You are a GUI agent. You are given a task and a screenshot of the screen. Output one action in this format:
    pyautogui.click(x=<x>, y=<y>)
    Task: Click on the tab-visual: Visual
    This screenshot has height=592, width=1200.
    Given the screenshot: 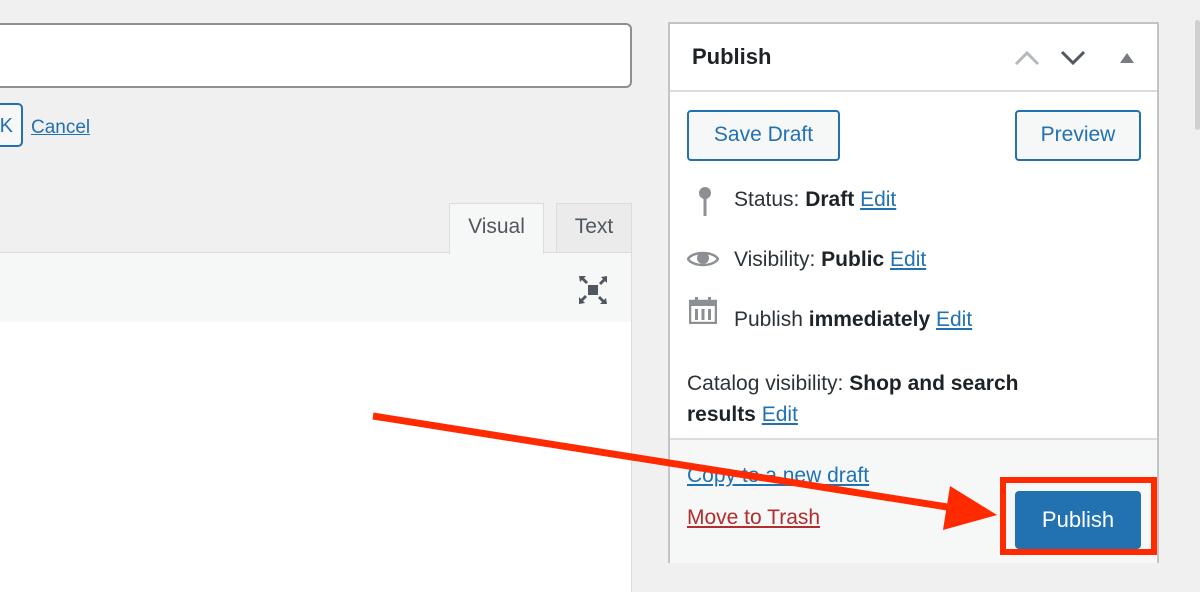 What is the action you would take?
    pyautogui.click(x=496, y=228)
    